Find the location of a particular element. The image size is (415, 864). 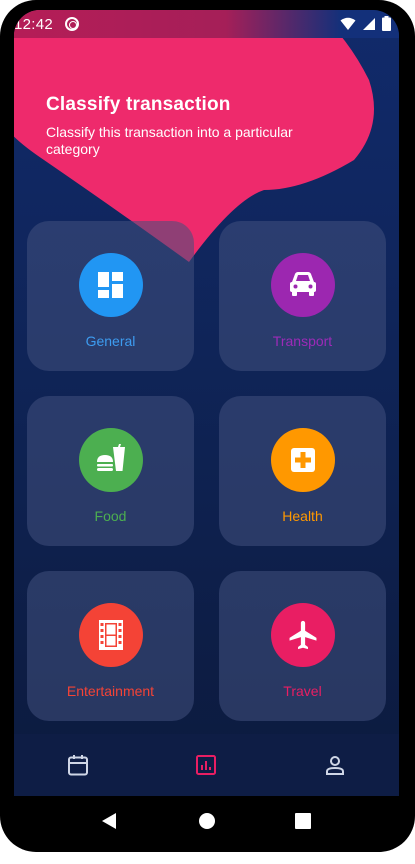

fastfood-icon is located at coordinates (110, 460).